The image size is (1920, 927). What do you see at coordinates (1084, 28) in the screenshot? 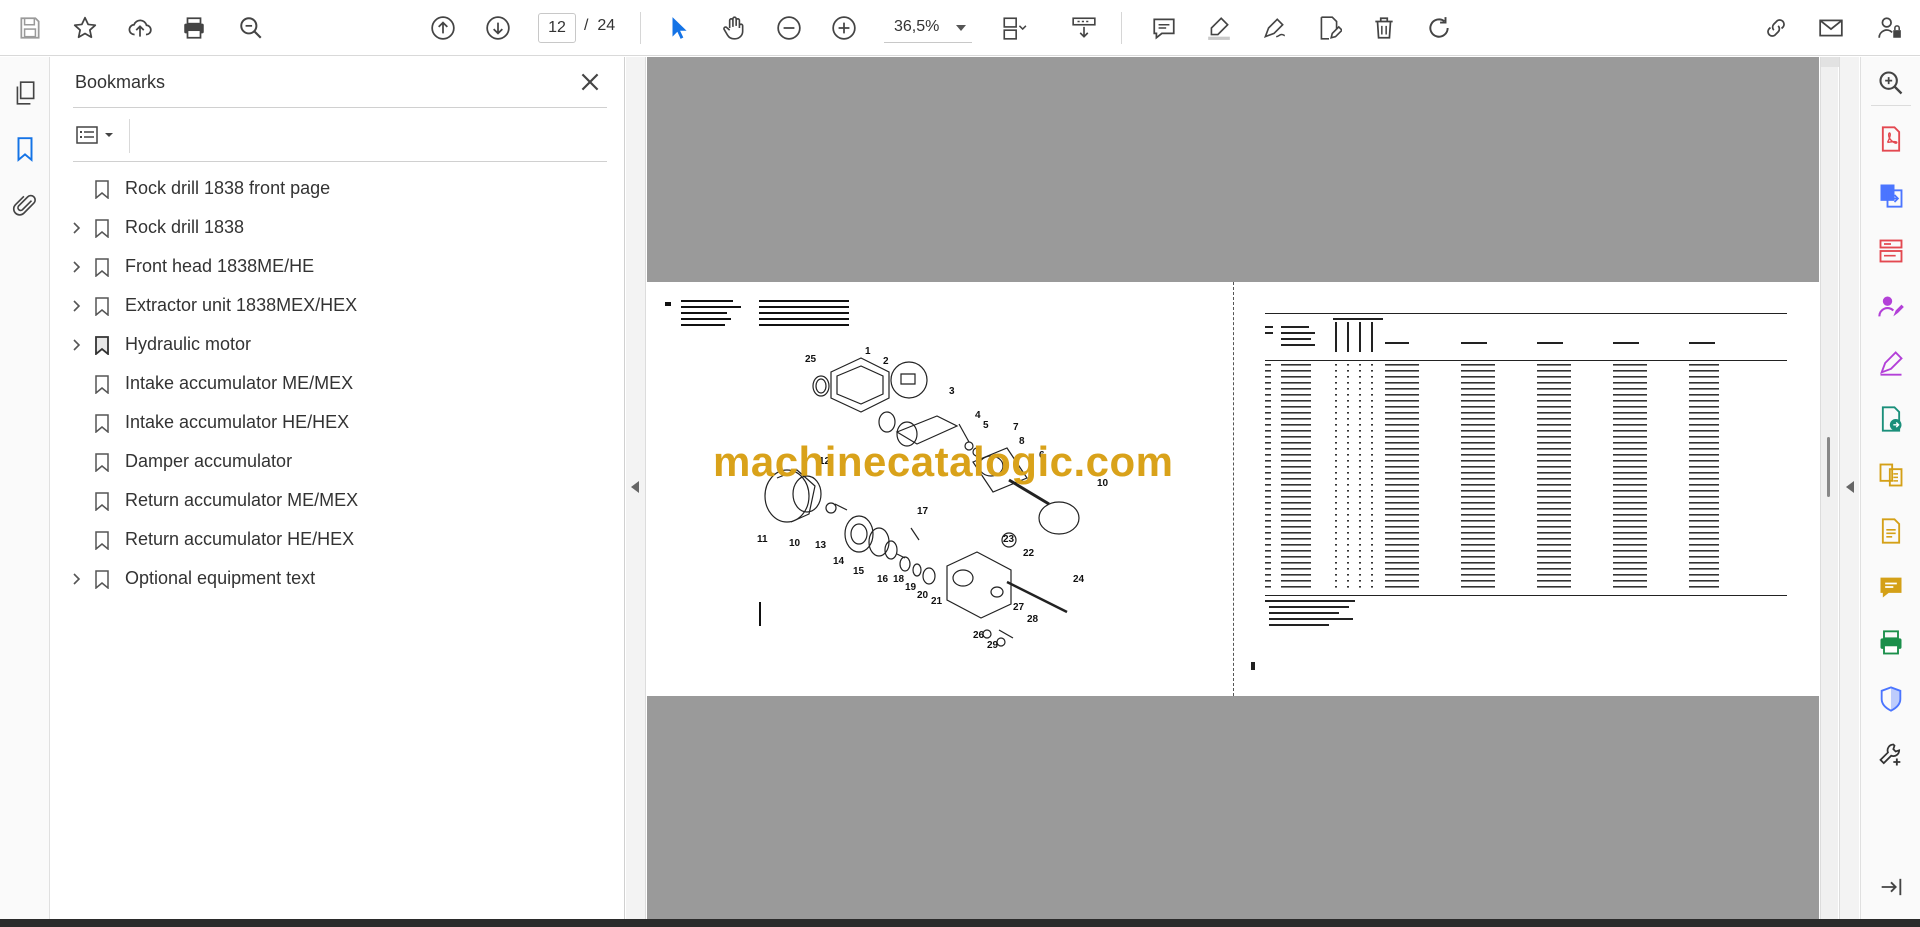
I see `scroll-mode-icon` at bounding box center [1084, 28].